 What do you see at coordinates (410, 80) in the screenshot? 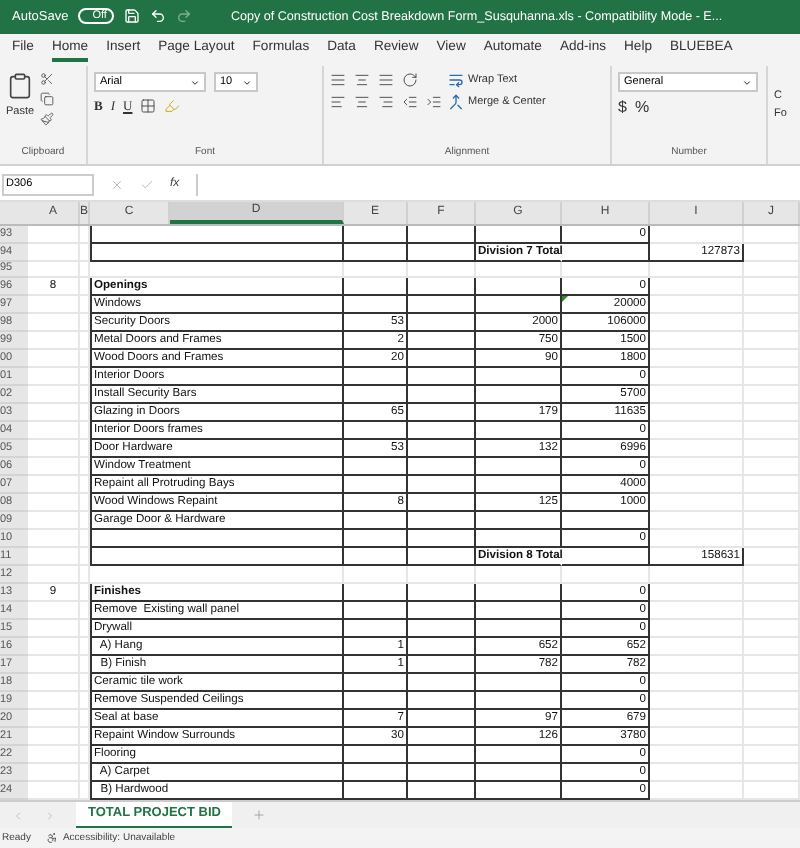
I see `orientation-icon` at bounding box center [410, 80].